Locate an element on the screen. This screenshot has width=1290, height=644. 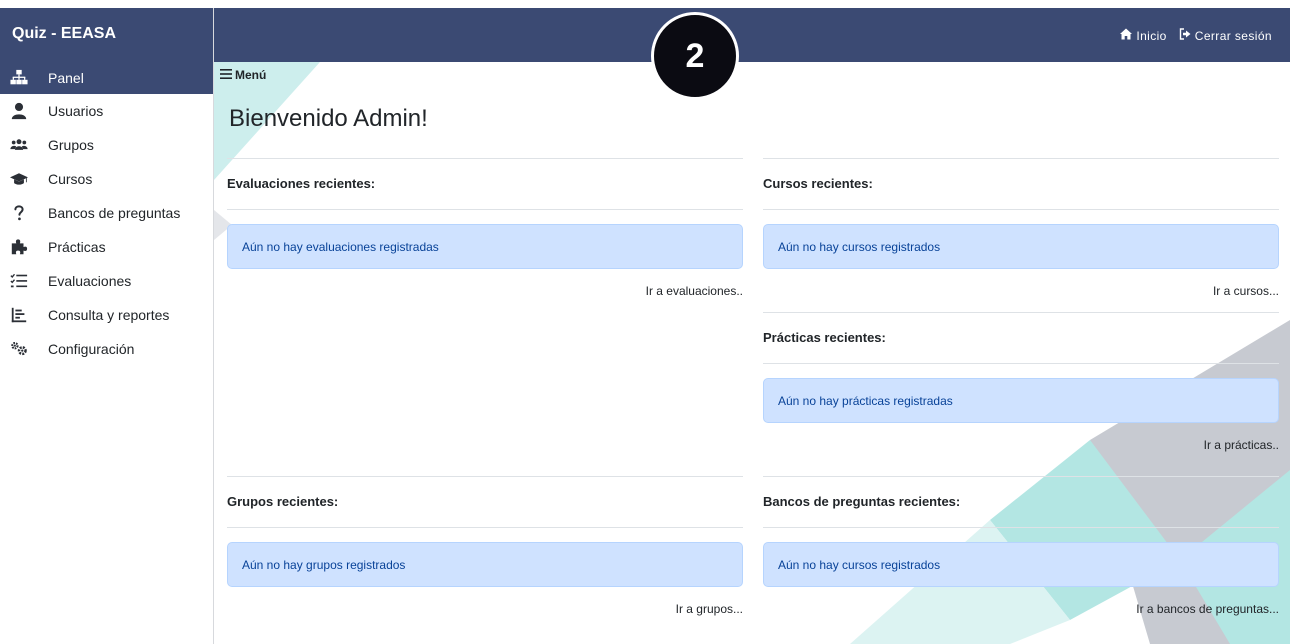
sidebar-item-configuracion: Configuración is located at coordinates (106, 349).